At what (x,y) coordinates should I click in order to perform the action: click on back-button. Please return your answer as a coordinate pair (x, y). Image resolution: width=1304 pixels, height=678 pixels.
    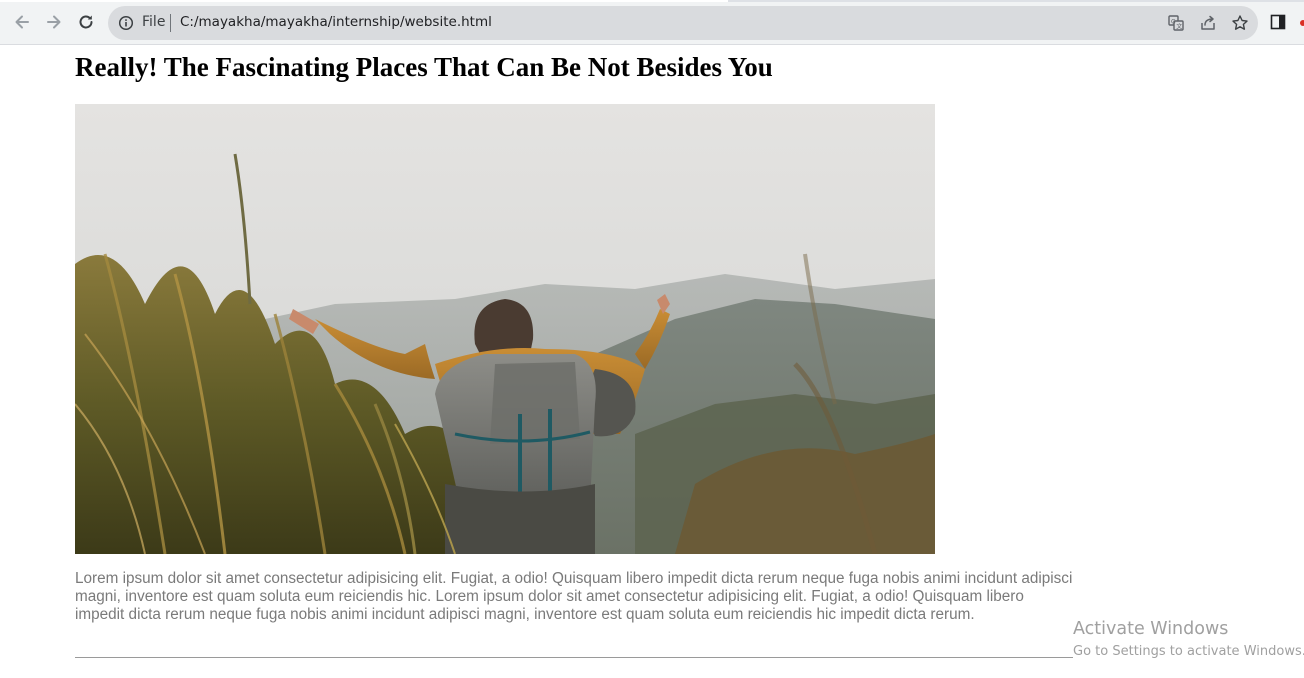
    Looking at the image, I should click on (22, 22).